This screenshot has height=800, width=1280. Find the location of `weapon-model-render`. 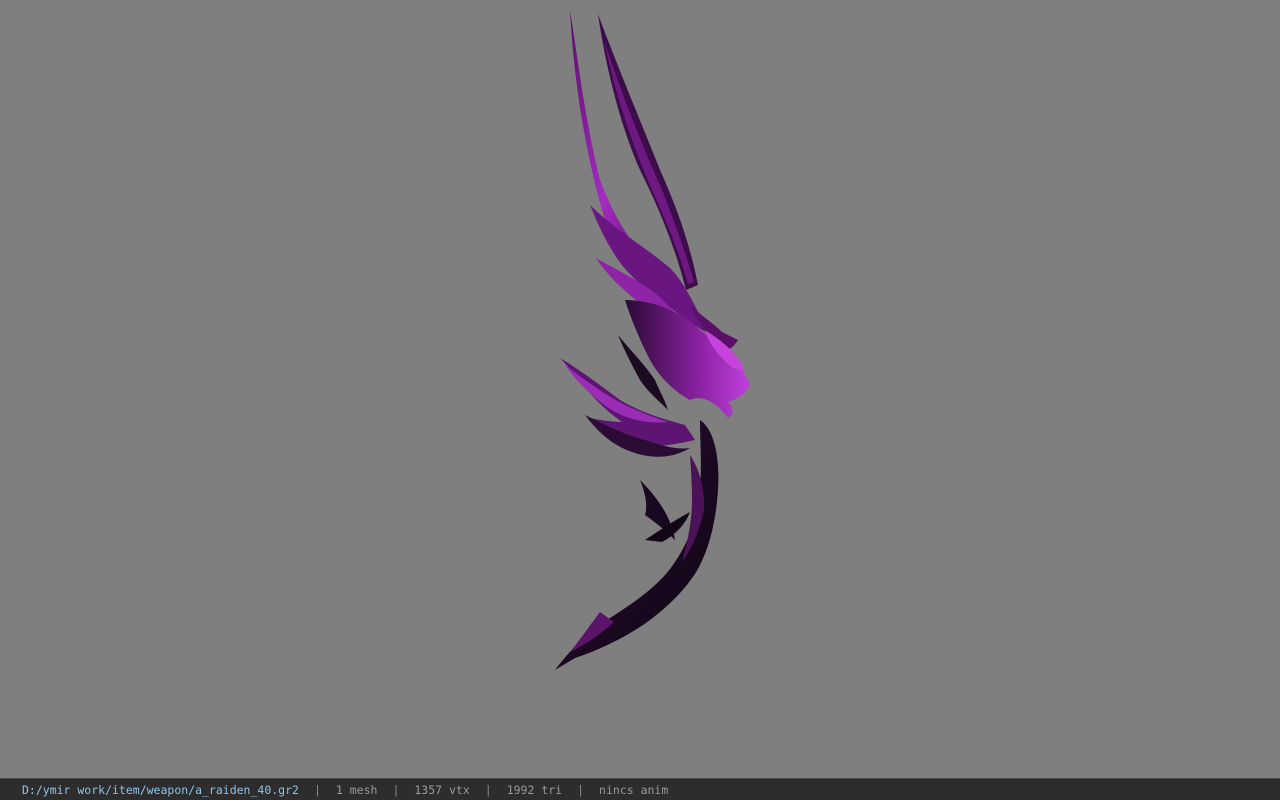

weapon-model-render is located at coordinates (652, 340).